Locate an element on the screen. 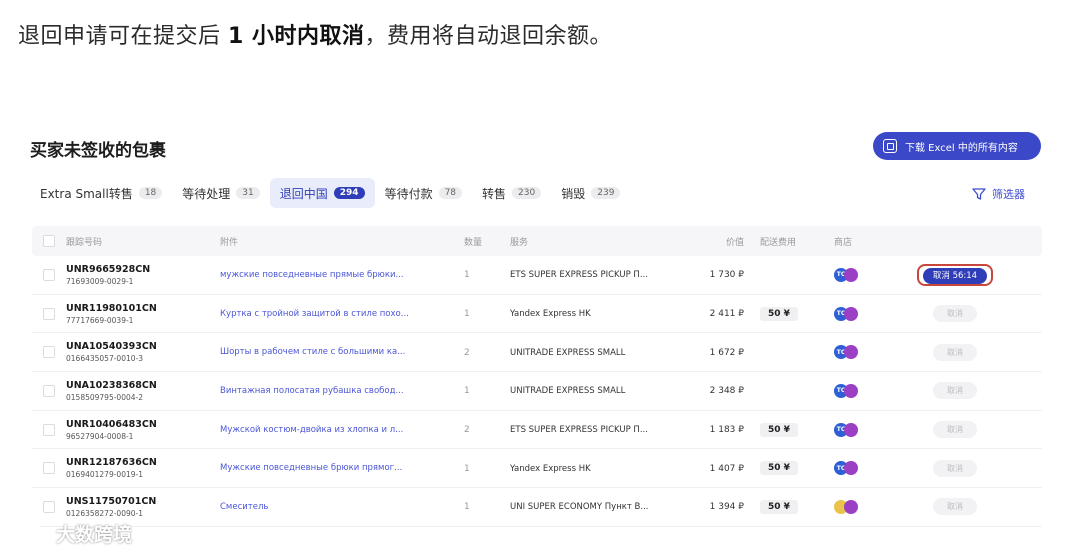 This screenshot has height=553, width=1080. tab-label: 转售 is located at coordinates (494, 193).